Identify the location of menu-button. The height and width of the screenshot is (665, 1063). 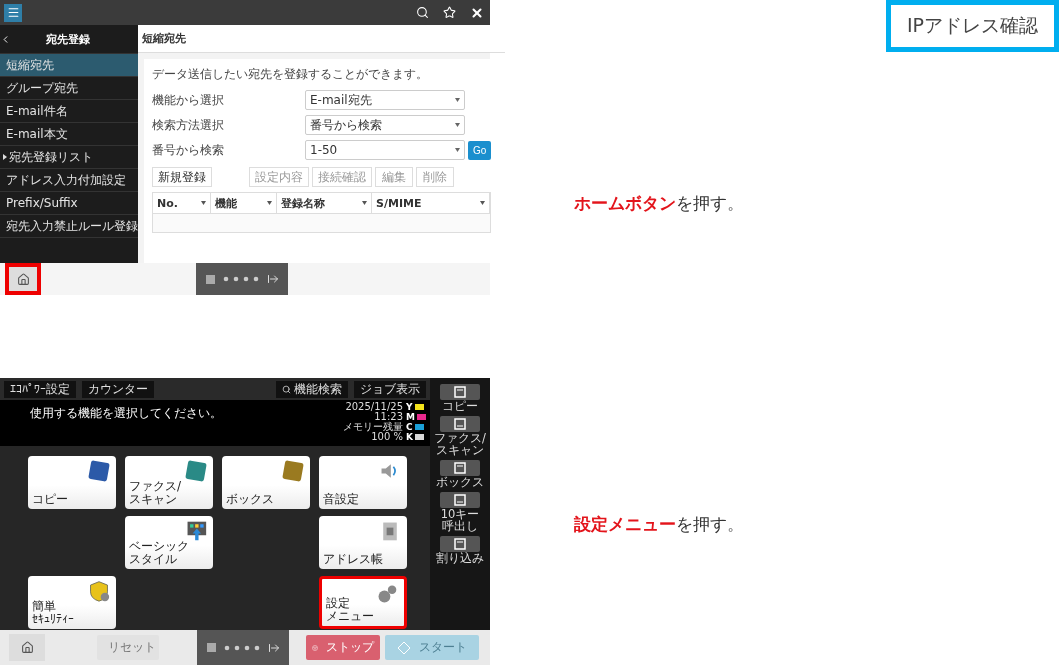
(13, 12).